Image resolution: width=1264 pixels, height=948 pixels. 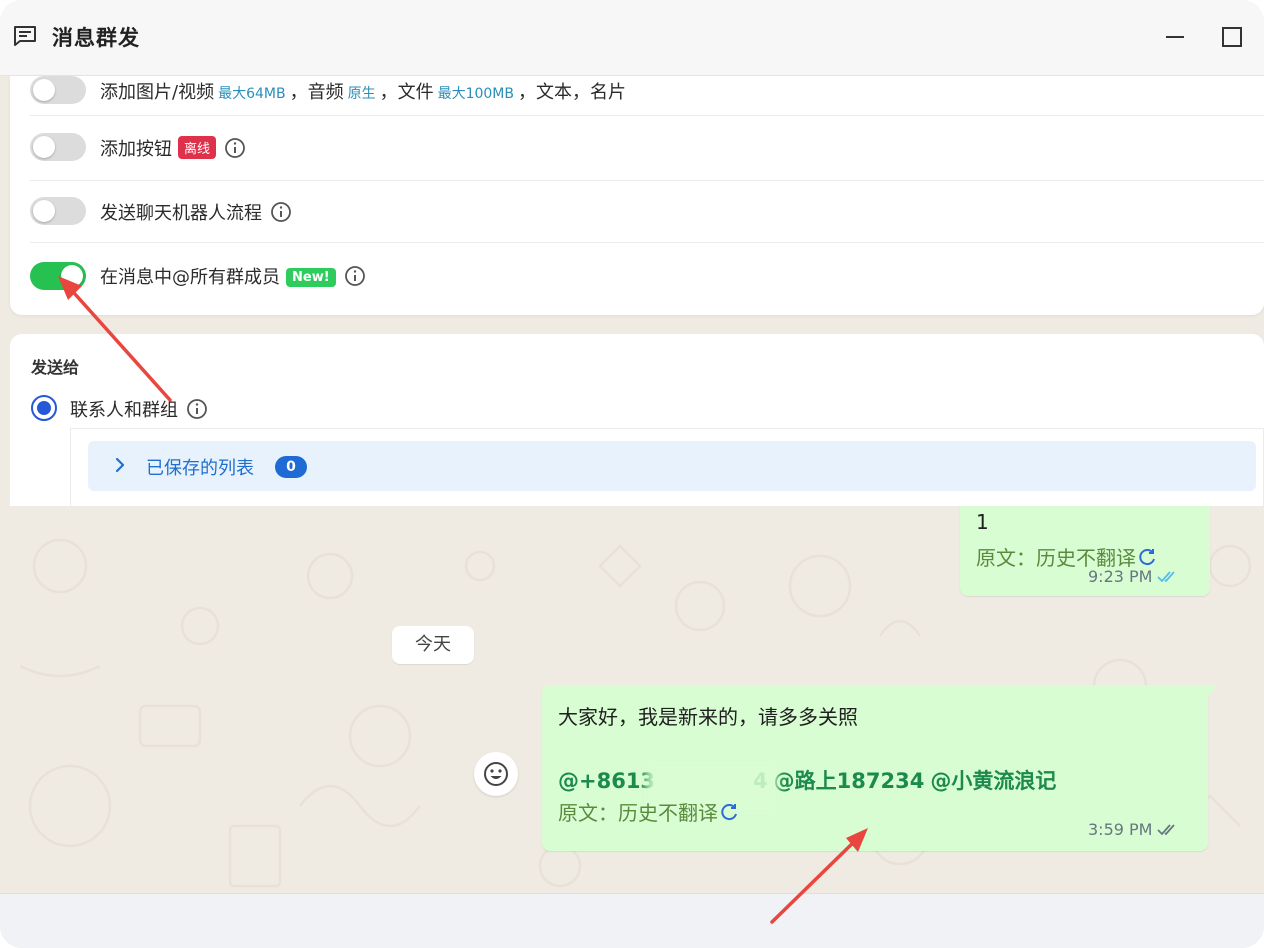 What do you see at coordinates (849, 781) in the screenshot?
I see `mention-user-1: @路上187234` at bounding box center [849, 781].